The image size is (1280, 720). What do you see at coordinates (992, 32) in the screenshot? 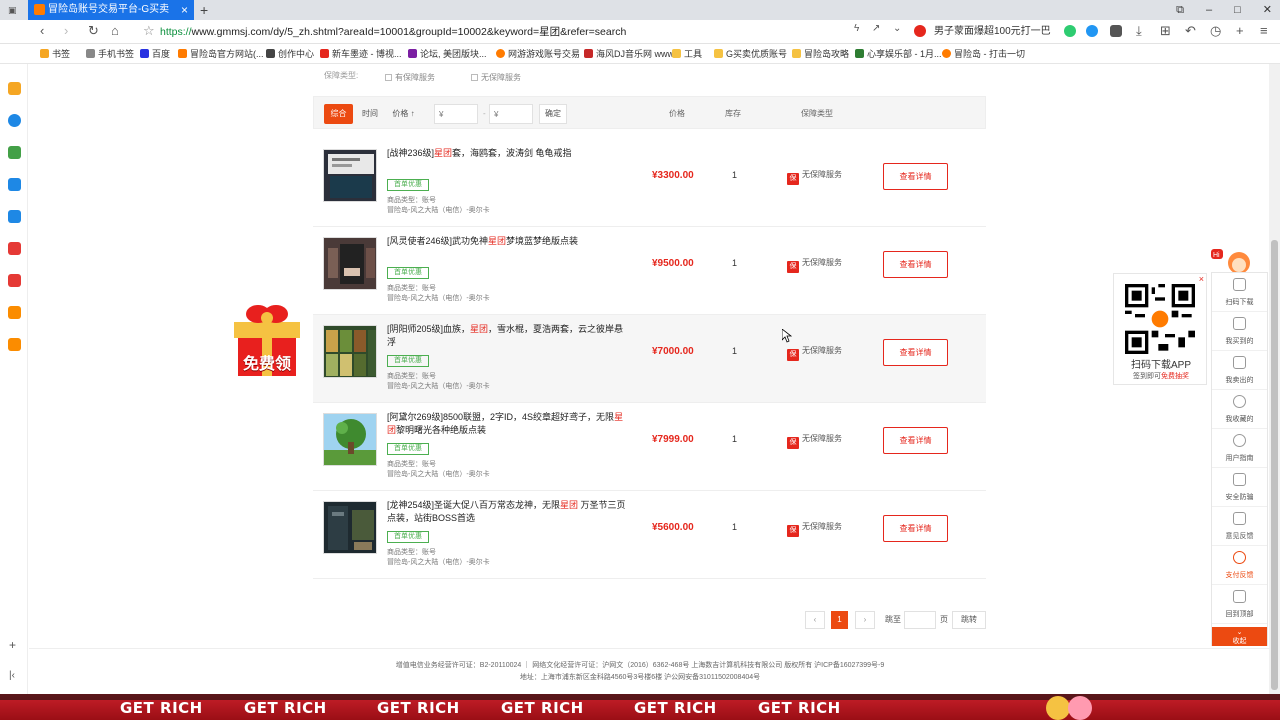
I see `hot-search-text: 男子蒙面爆超100元打一巴` at bounding box center [992, 32].